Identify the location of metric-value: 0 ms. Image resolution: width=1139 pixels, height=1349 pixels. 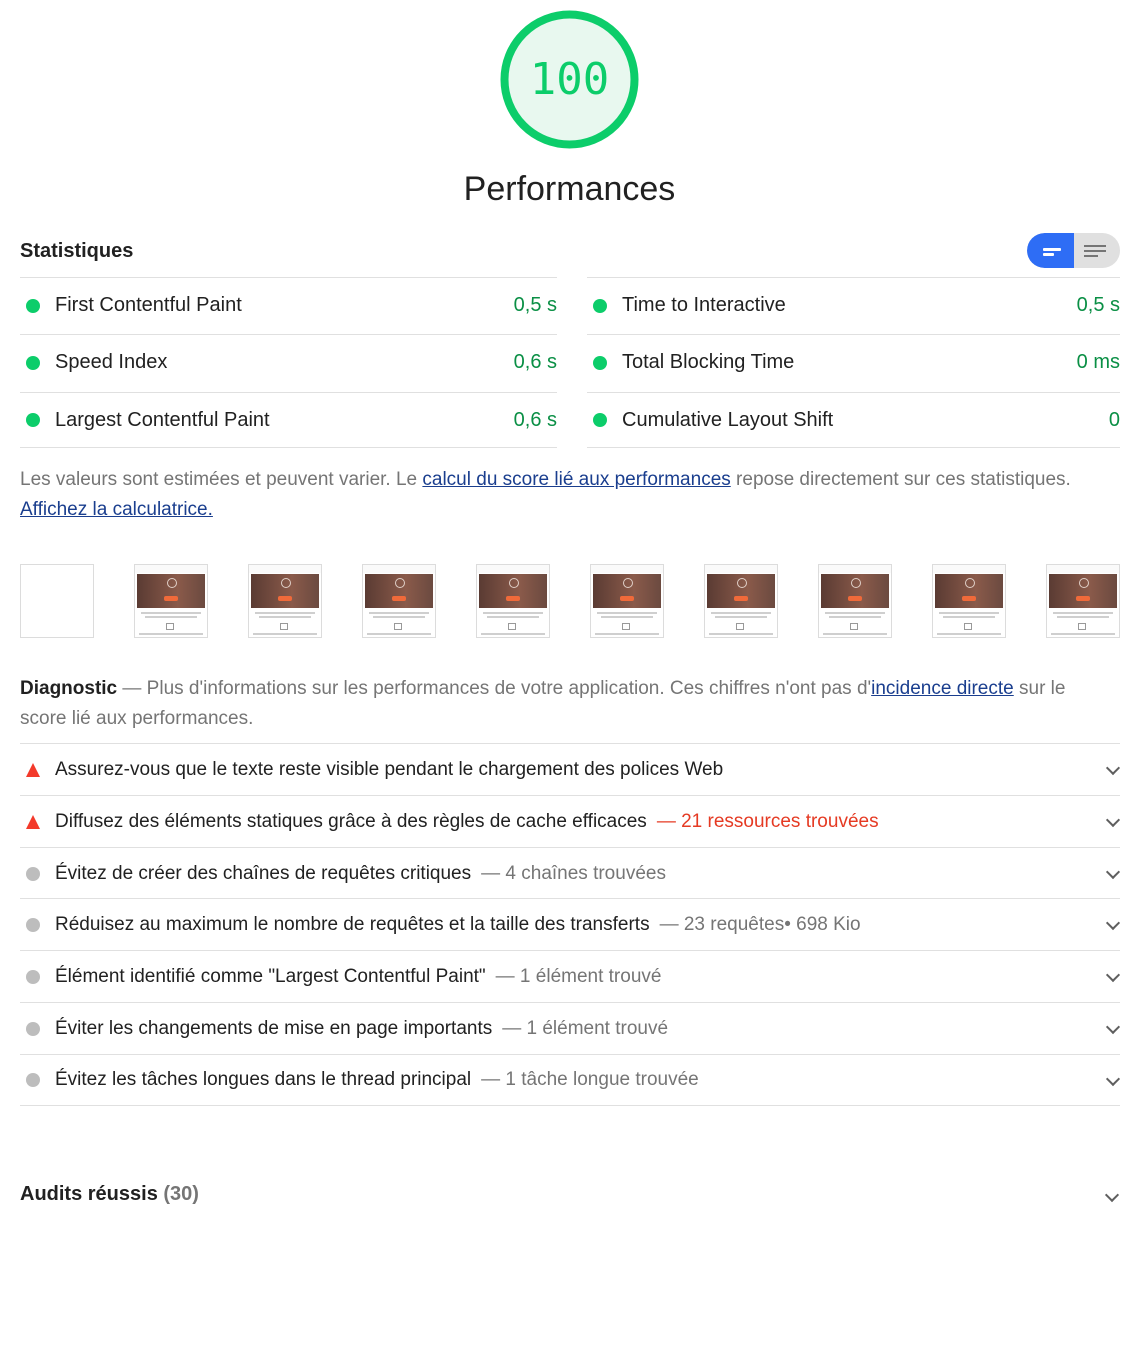
(1098, 362).